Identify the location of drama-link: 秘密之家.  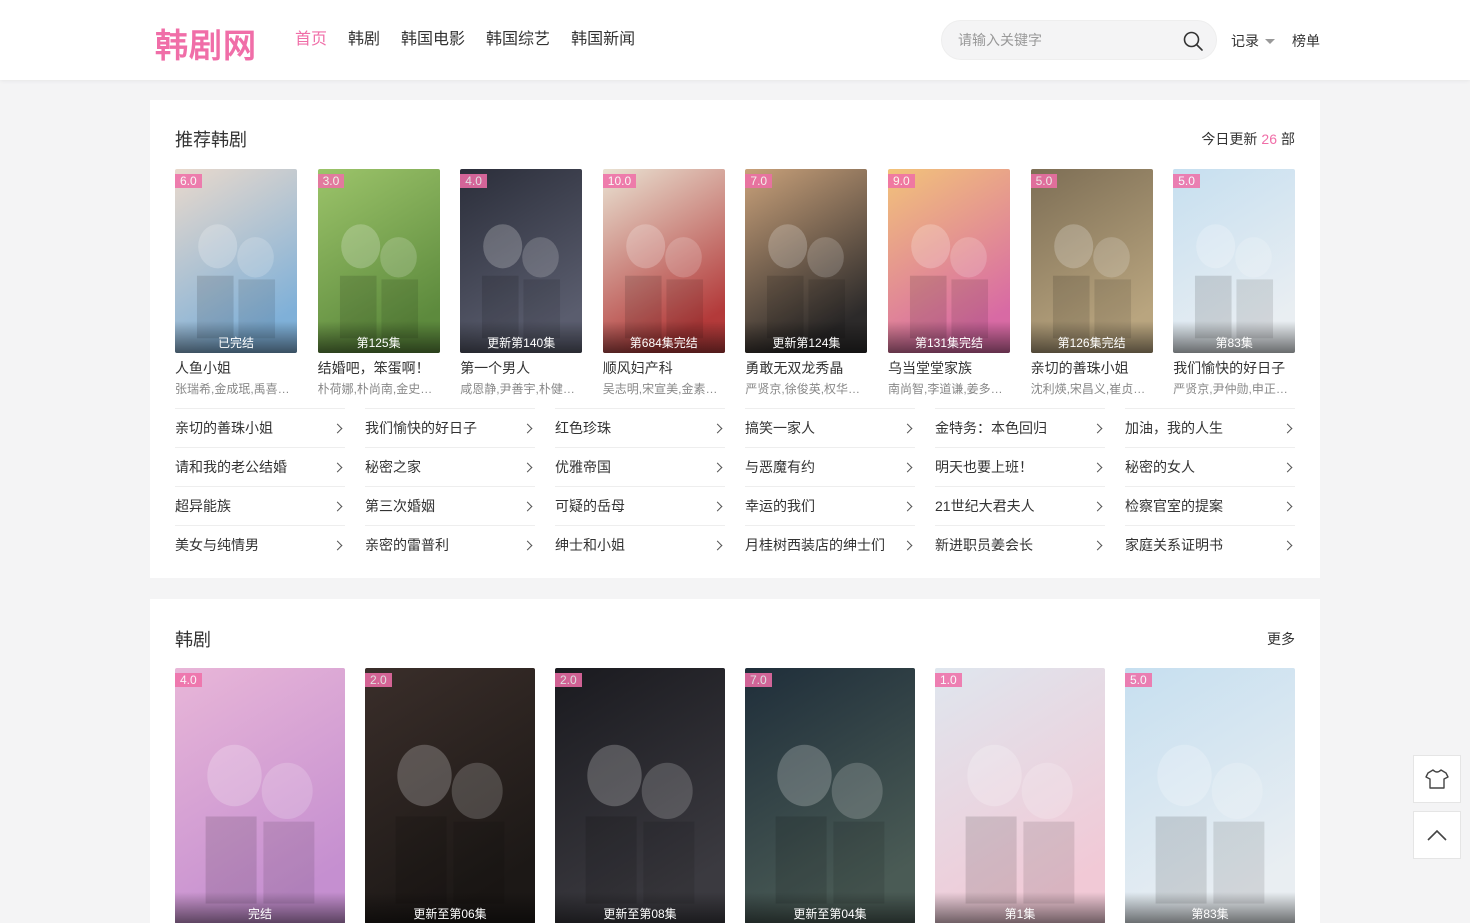
(450, 466).